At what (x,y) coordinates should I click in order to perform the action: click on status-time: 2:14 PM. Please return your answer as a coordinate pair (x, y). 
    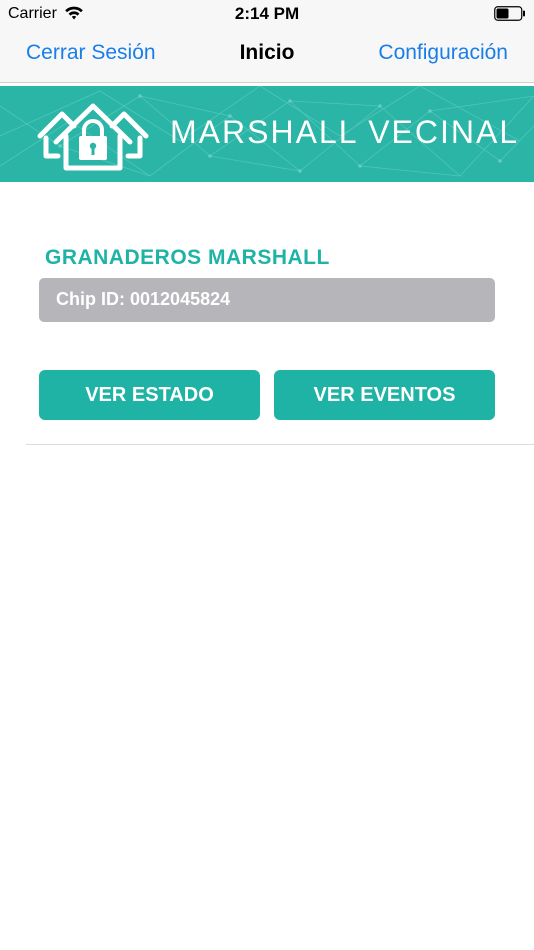
    Looking at the image, I should click on (267, 13).